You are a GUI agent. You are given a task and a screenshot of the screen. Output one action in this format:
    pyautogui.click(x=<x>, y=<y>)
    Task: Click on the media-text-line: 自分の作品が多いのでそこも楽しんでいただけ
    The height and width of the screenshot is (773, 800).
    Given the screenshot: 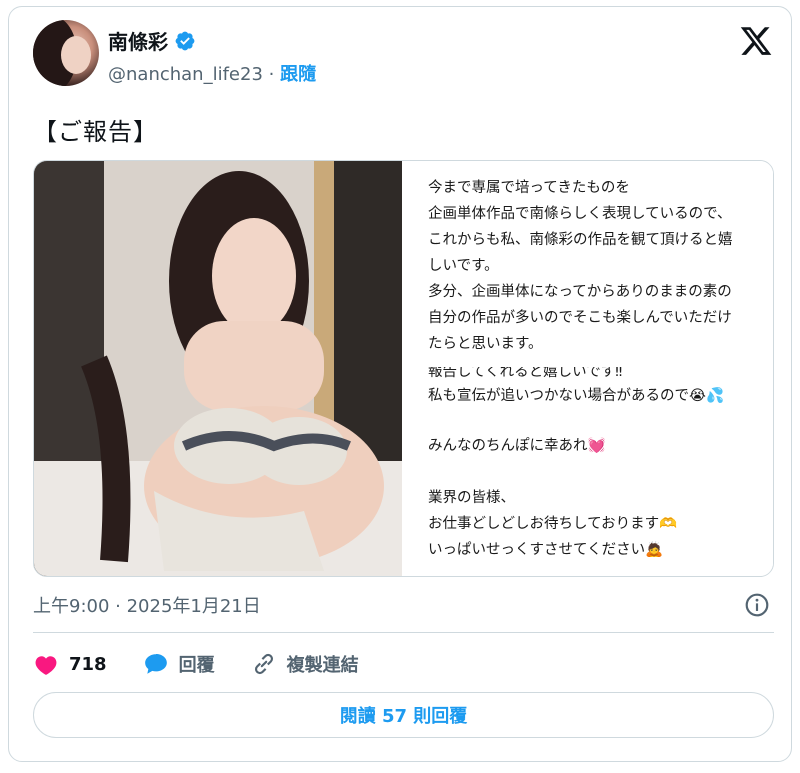 What is the action you would take?
    pyautogui.click(x=580, y=318)
    